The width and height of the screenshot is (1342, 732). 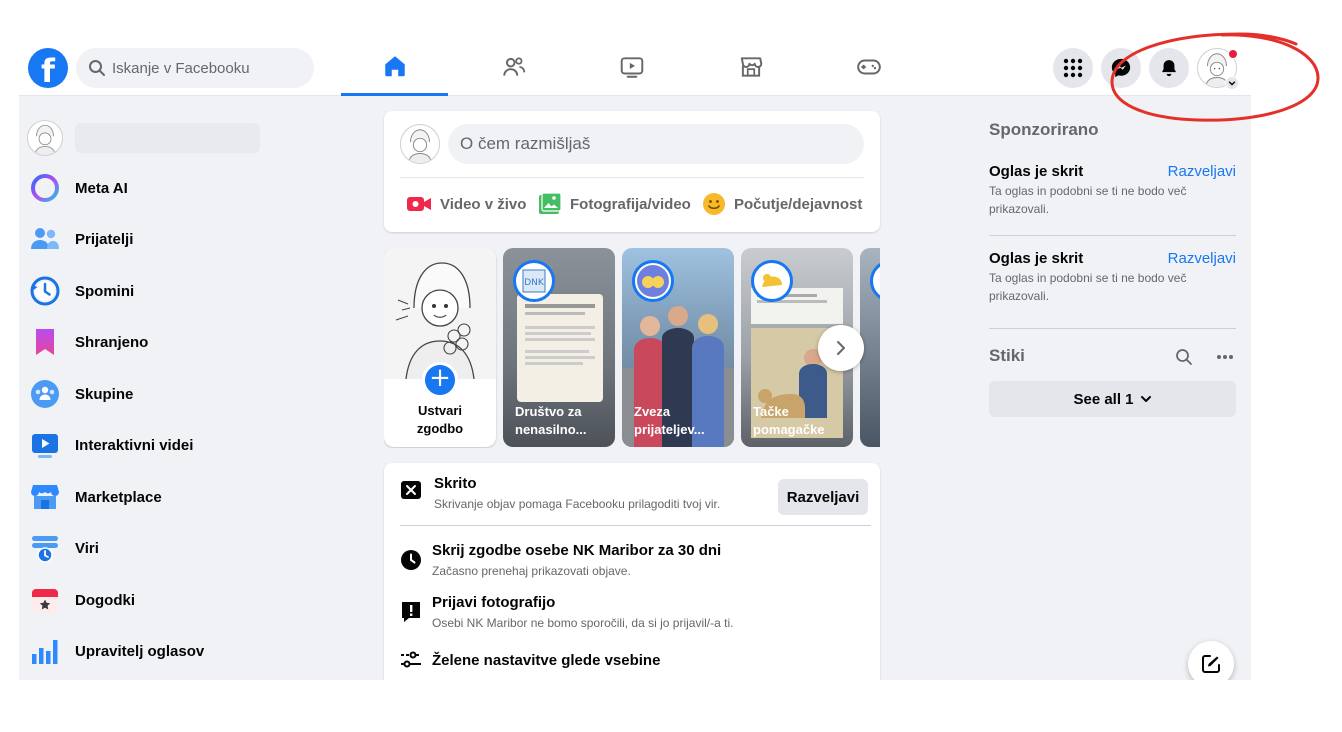 What do you see at coordinates (45, 291) in the screenshot?
I see `memories-icon` at bounding box center [45, 291].